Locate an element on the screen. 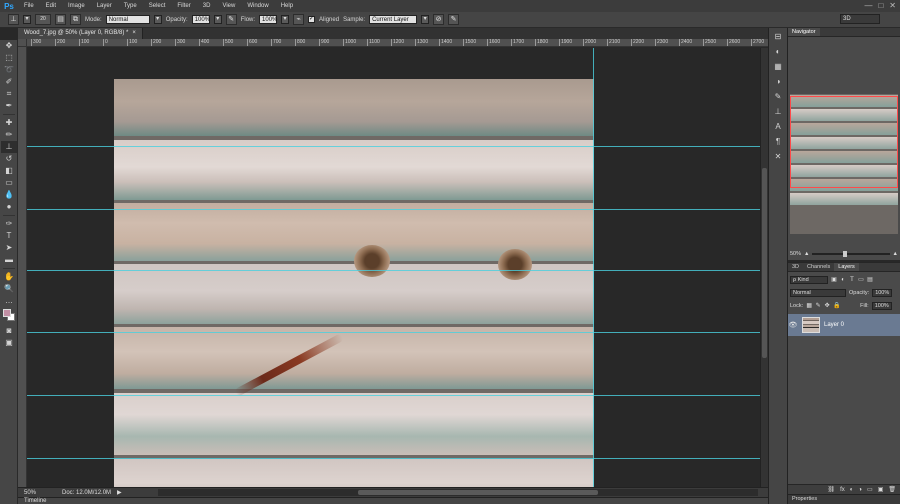  navigator-zoom-value: 50% is located at coordinates (795, 254).